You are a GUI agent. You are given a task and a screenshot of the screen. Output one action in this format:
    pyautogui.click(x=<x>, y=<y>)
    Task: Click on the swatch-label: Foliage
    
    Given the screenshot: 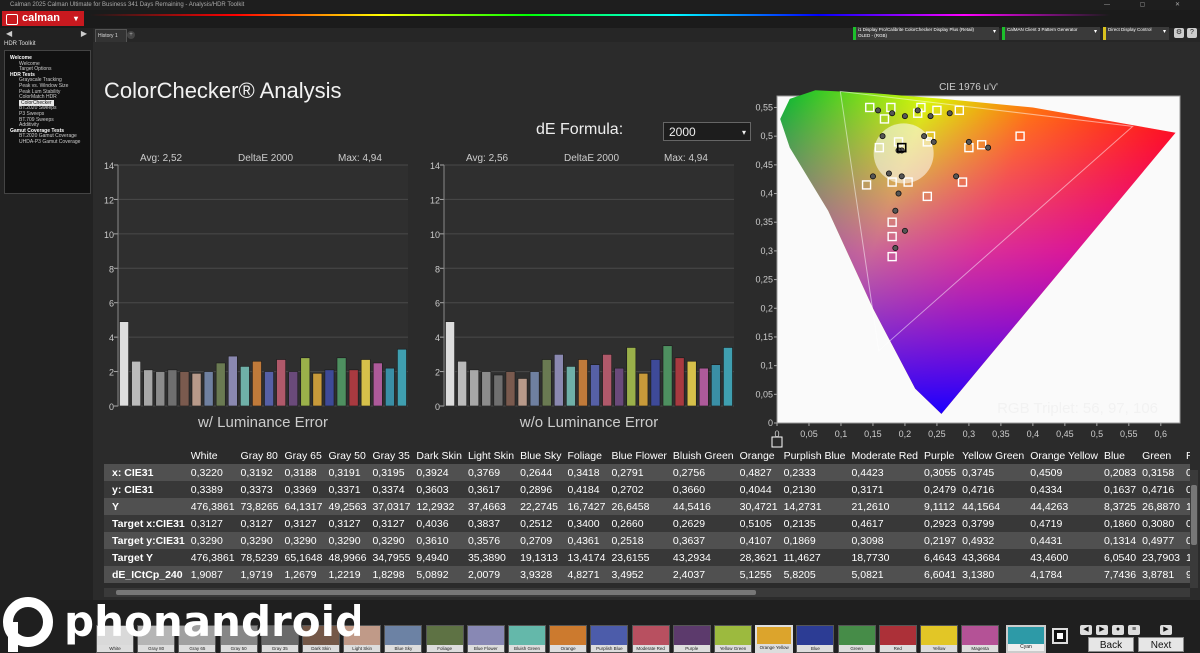 What is the action you would take?
    pyautogui.click(x=444, y=648)
    